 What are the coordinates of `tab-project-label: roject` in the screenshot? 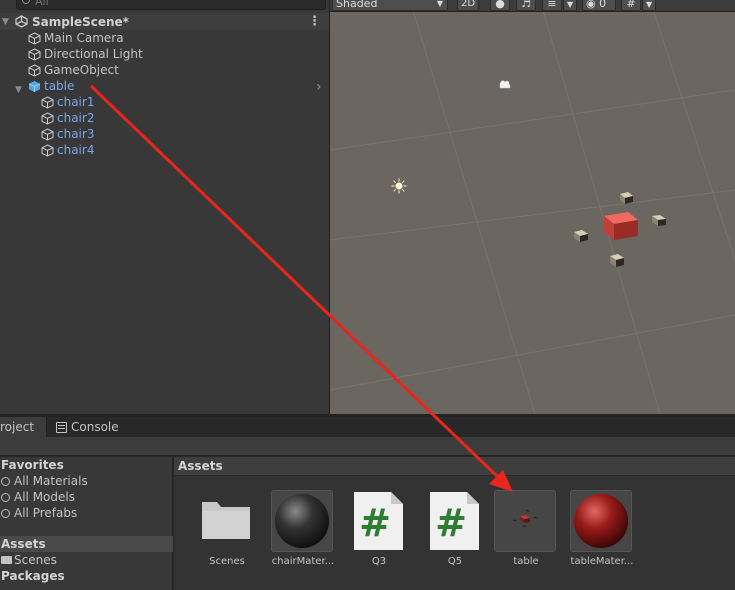 It's located at (17, 427).